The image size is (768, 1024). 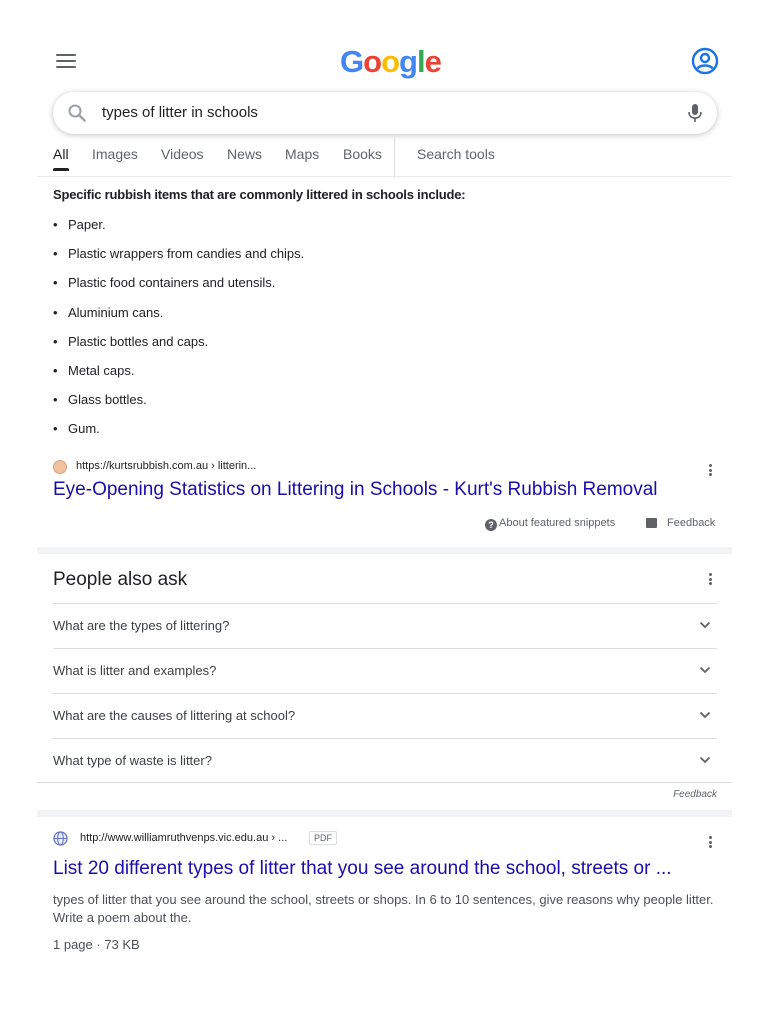 I want to click on snippet-feedback-link: Feedback, so click(x=691, y=523).